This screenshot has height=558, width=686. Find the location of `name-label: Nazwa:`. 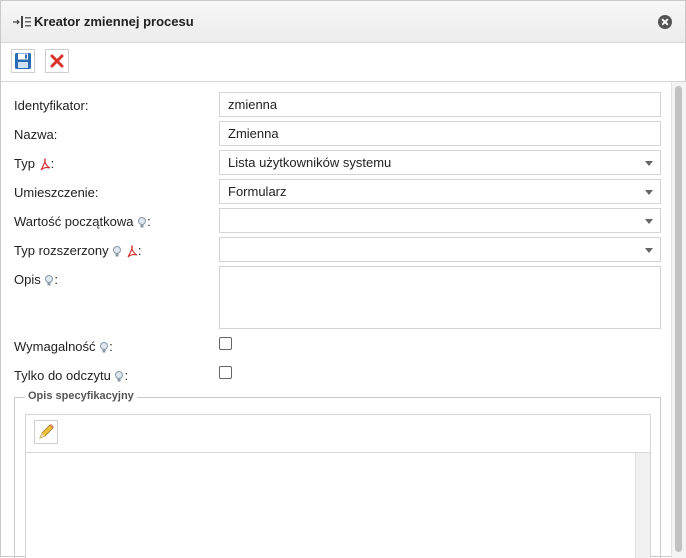

name-label: Nazwa: is located at coordinates (36, 134).